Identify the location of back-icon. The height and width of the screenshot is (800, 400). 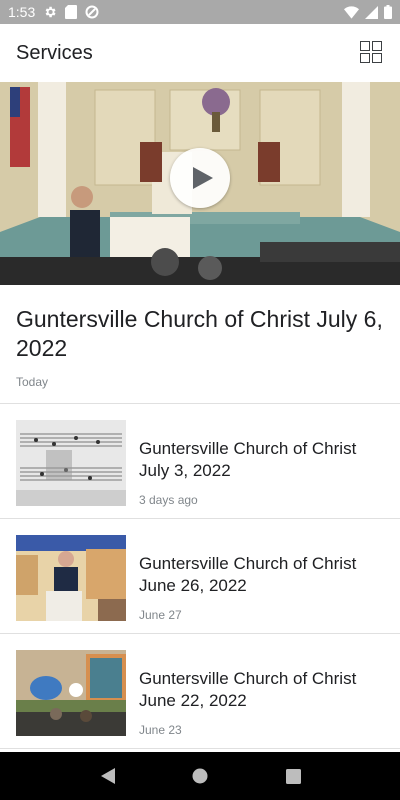
(107, 776).